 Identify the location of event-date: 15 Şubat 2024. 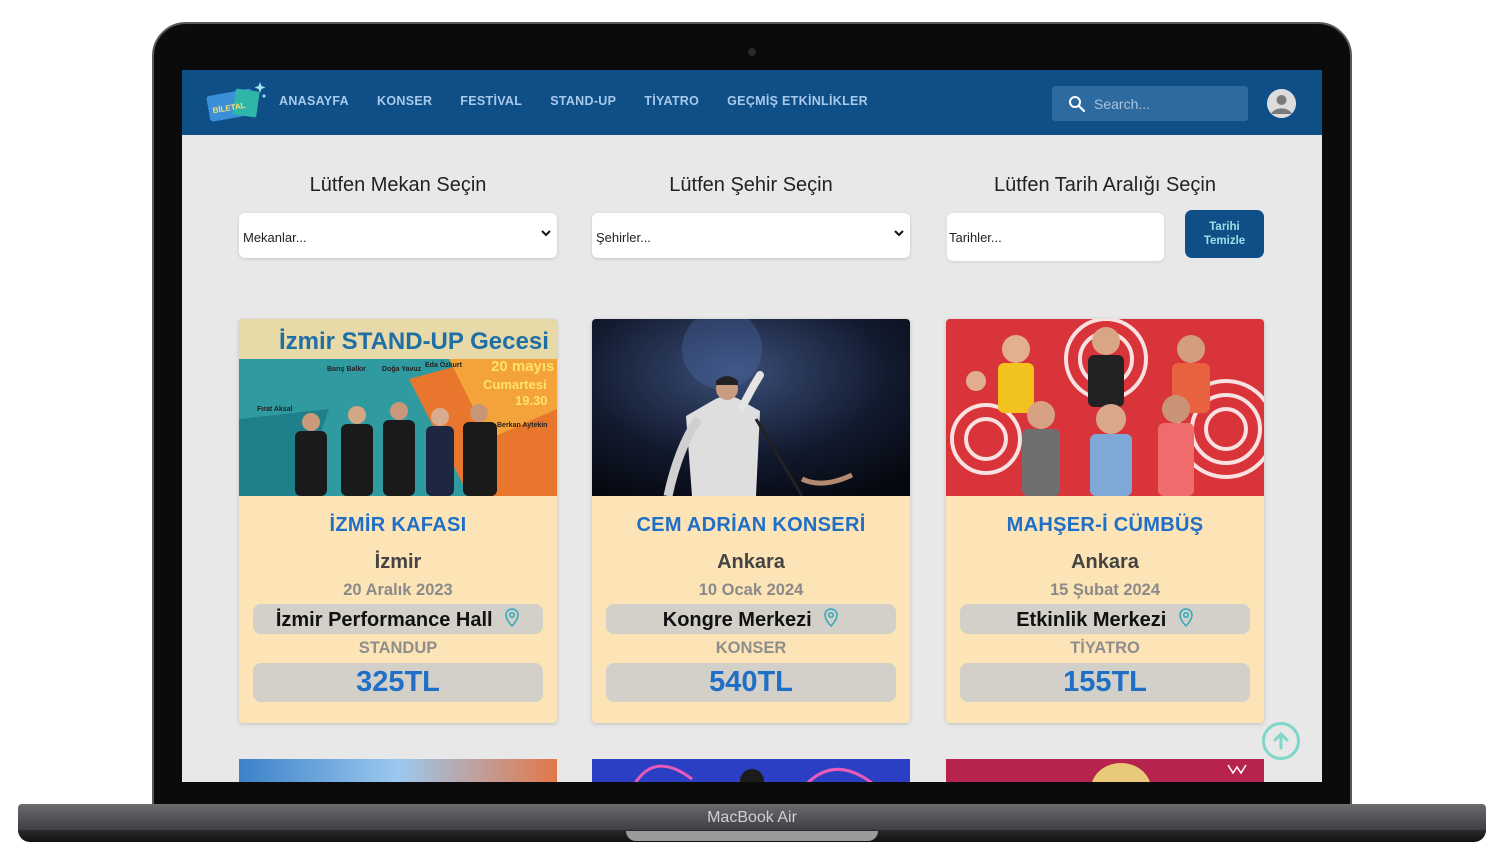
(1105, 590).